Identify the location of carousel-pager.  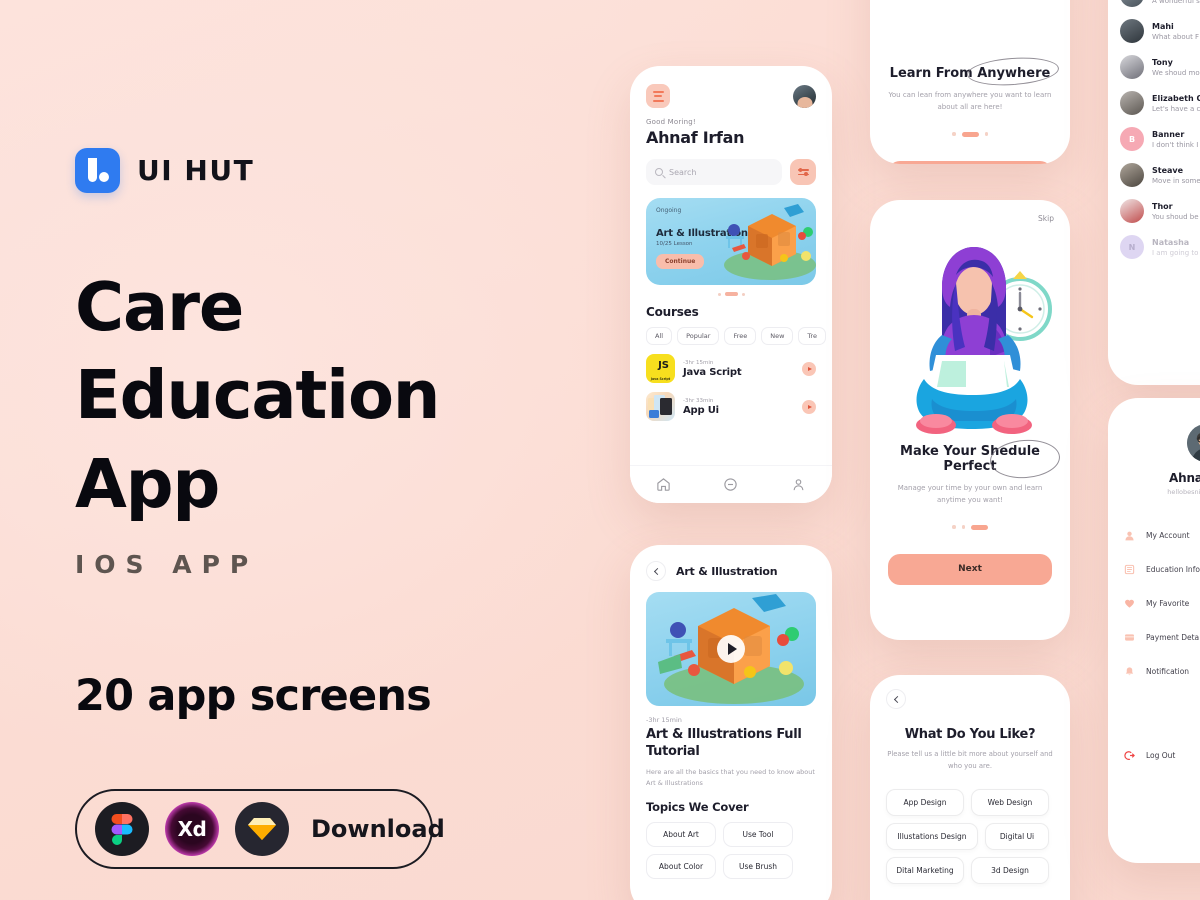
(731, 294).